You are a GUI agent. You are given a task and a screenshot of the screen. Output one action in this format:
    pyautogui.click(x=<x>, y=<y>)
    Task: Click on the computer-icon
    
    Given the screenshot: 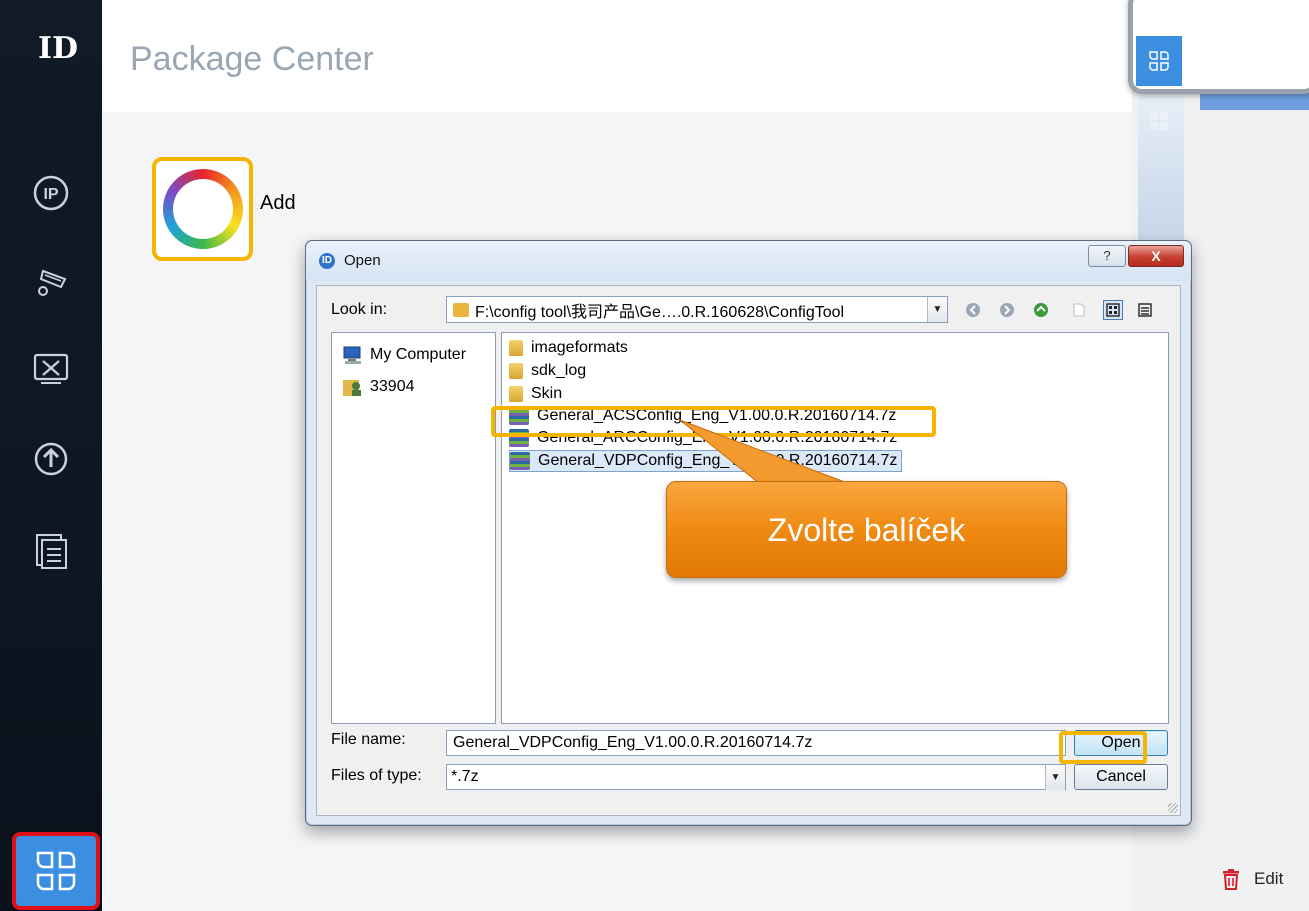 What is the action you would take?
    pyautogui.click(x=352, y=355)
    